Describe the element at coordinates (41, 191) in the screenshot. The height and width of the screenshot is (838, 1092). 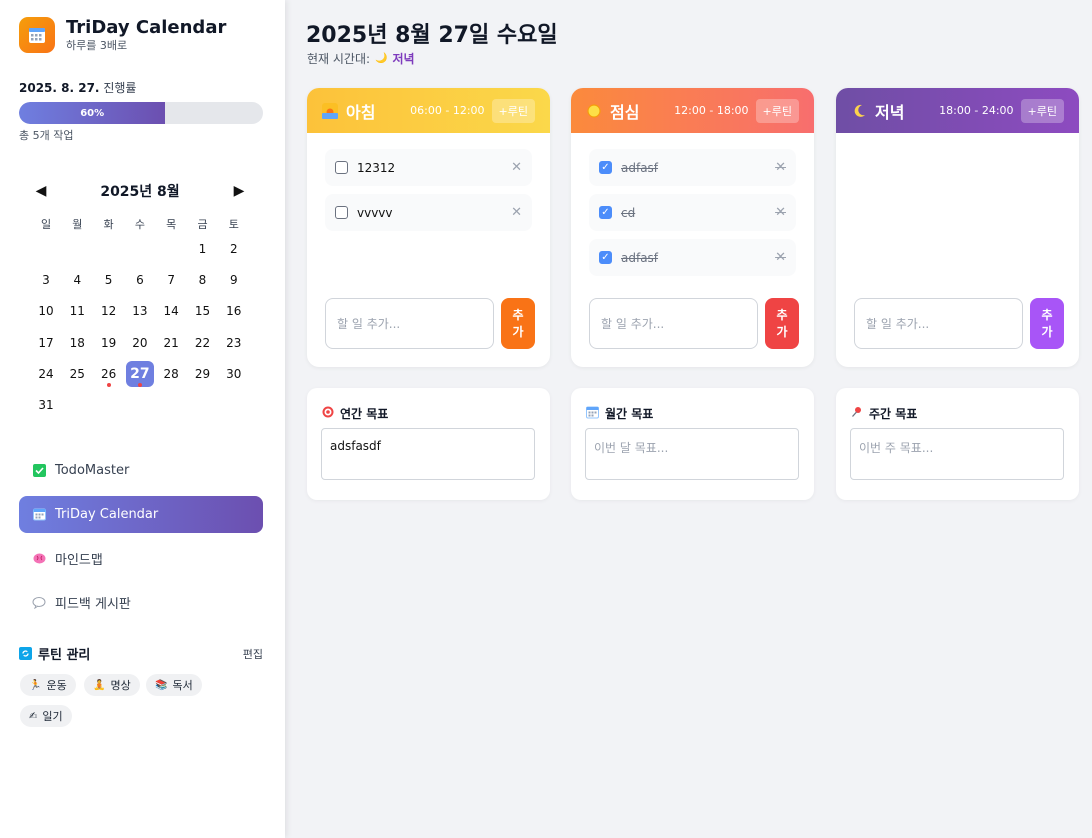
I see `prev-month-icon: ◀` at that location.